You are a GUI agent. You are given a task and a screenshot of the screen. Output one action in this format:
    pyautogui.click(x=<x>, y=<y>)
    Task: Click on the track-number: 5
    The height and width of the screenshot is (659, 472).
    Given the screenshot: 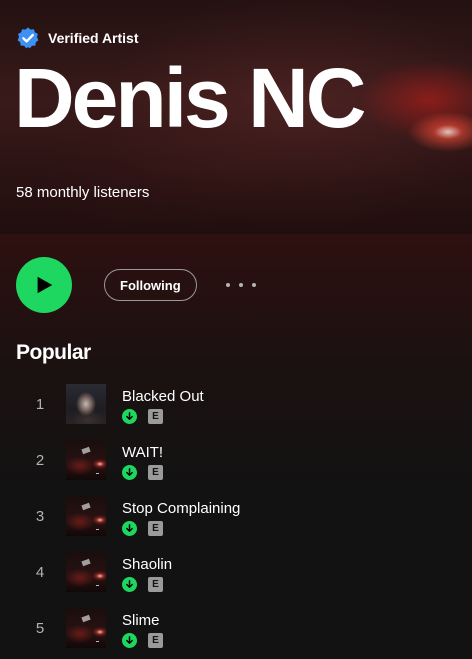 What is the action you would take?
    pyautogui.click(x=40, y=628)
    